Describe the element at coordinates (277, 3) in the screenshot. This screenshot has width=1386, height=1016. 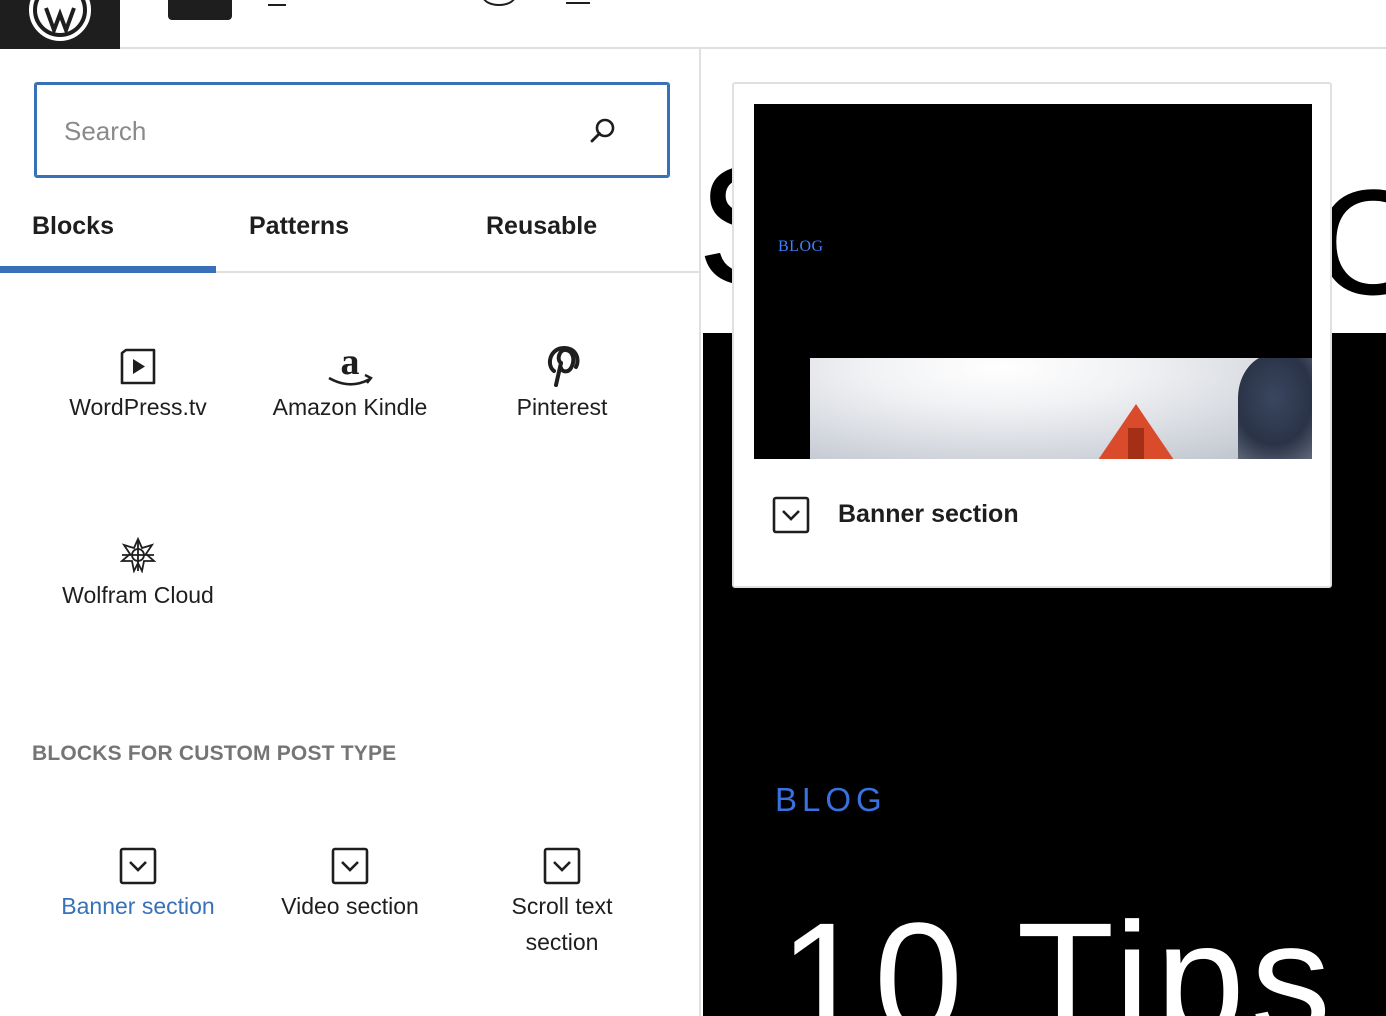
I see `tools-icon` at that location.